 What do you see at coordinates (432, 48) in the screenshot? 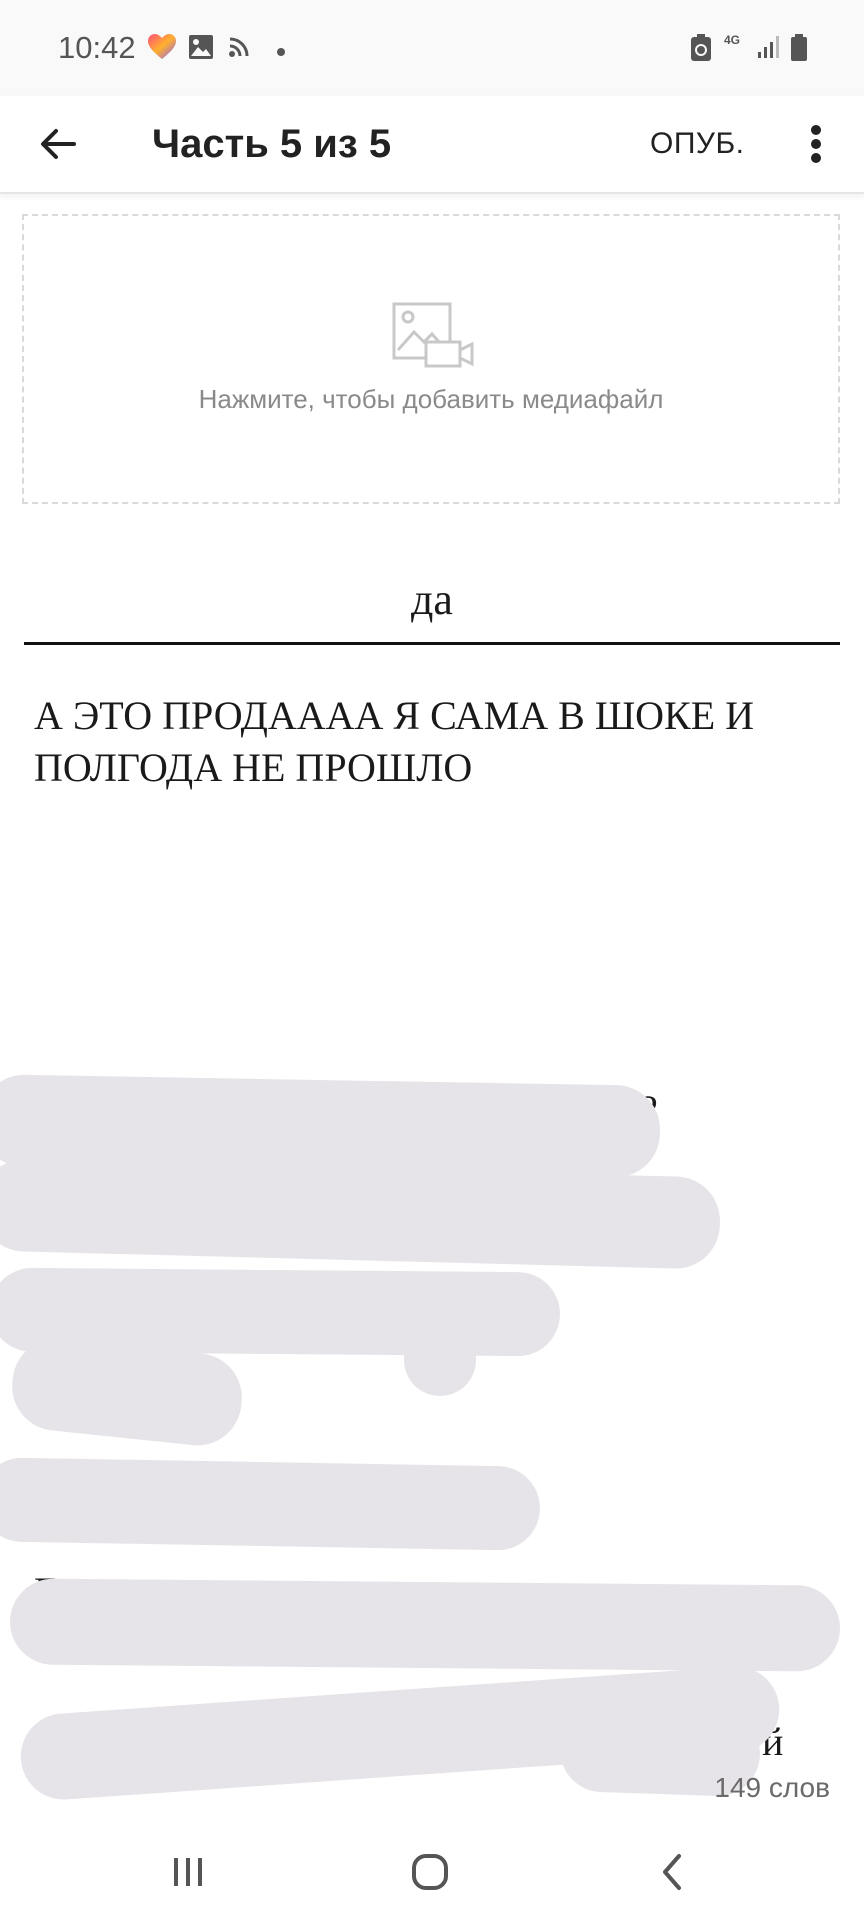
I see `status-bar: 10:42 4G` at bounding box center [432, 48].